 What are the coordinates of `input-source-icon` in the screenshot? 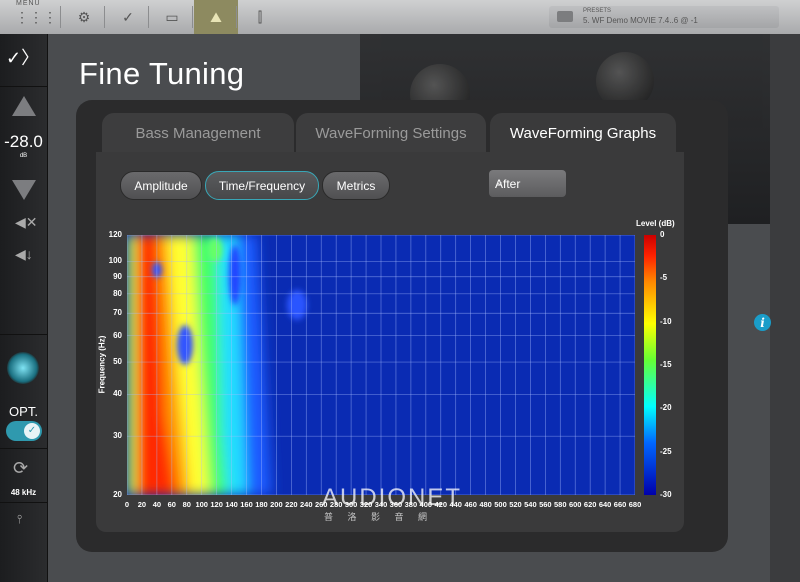 It's located at (23, 368).